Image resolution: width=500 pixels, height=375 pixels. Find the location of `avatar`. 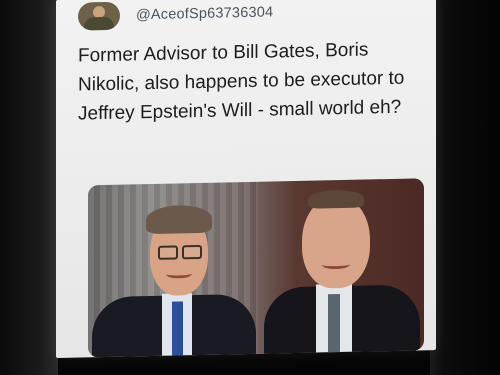

avatar is located at coordinates (99, 16).